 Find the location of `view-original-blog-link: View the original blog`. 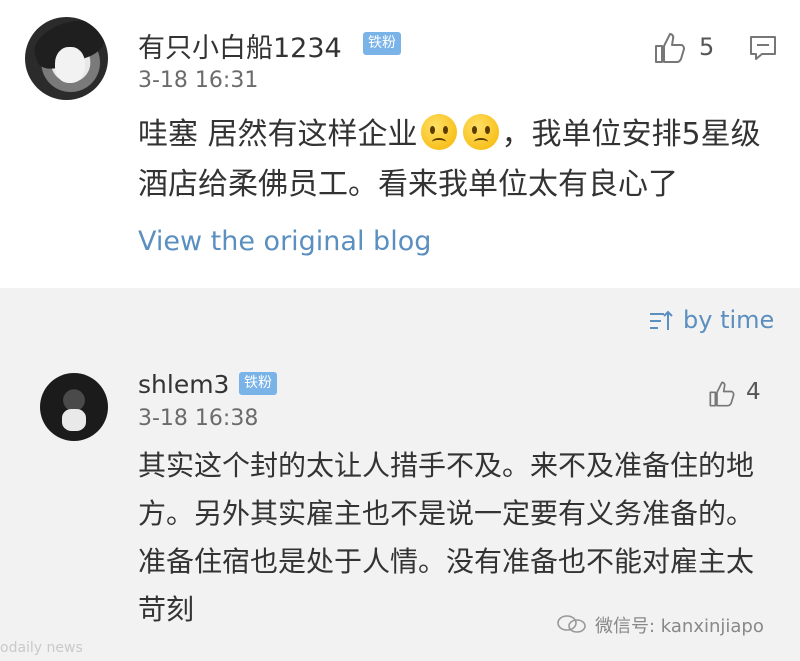

view-original-blog-link: View the original blog is located at coordinates (284, 241).